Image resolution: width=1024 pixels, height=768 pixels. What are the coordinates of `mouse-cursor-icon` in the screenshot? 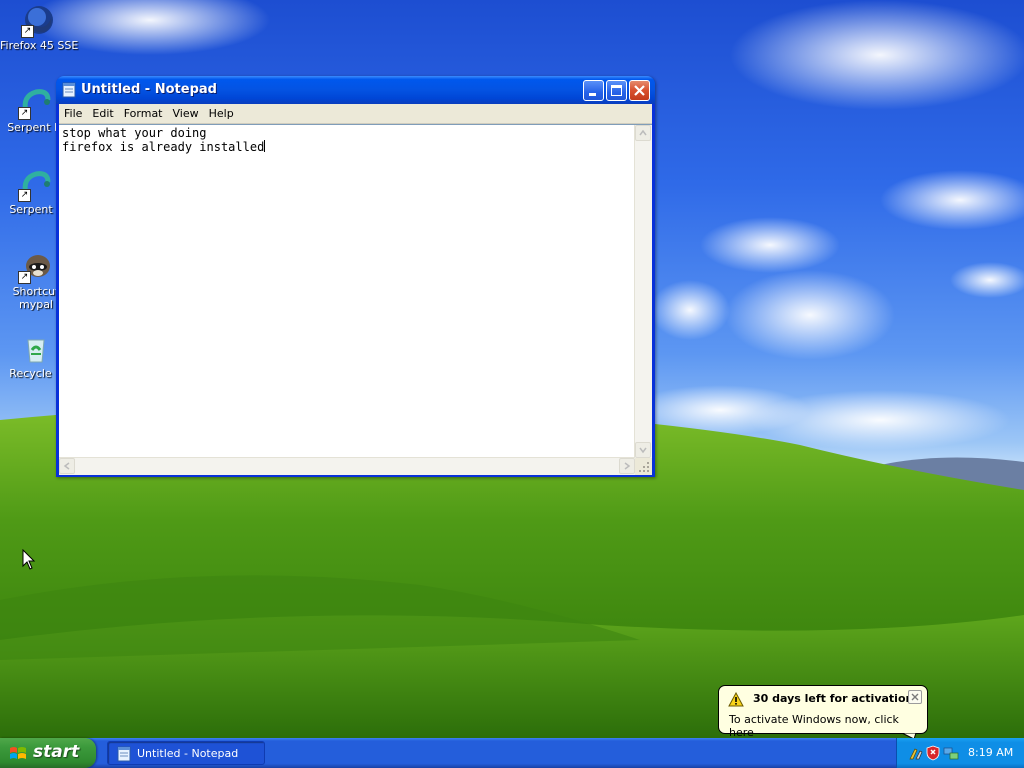 It's located at (29, 559).